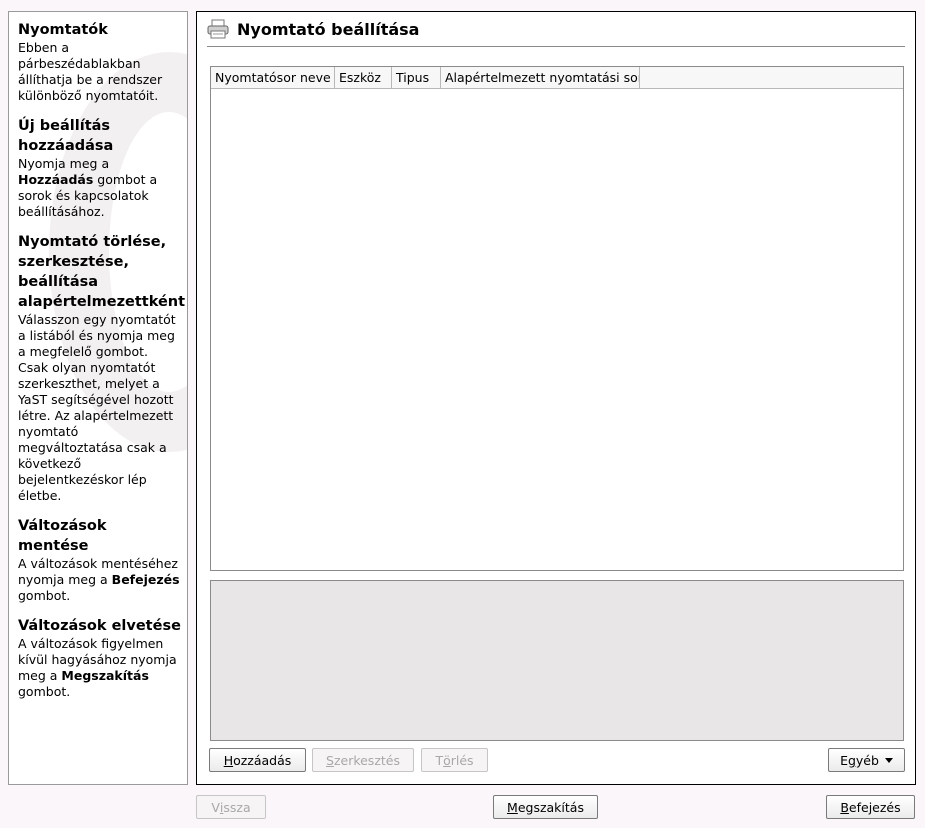 The width and height of the screenshot is (925, 828). What do you see at coordinates (545, 807) in the screenshot?
I see `abort-button: Megszakítás` at bounding box center [545, 807].